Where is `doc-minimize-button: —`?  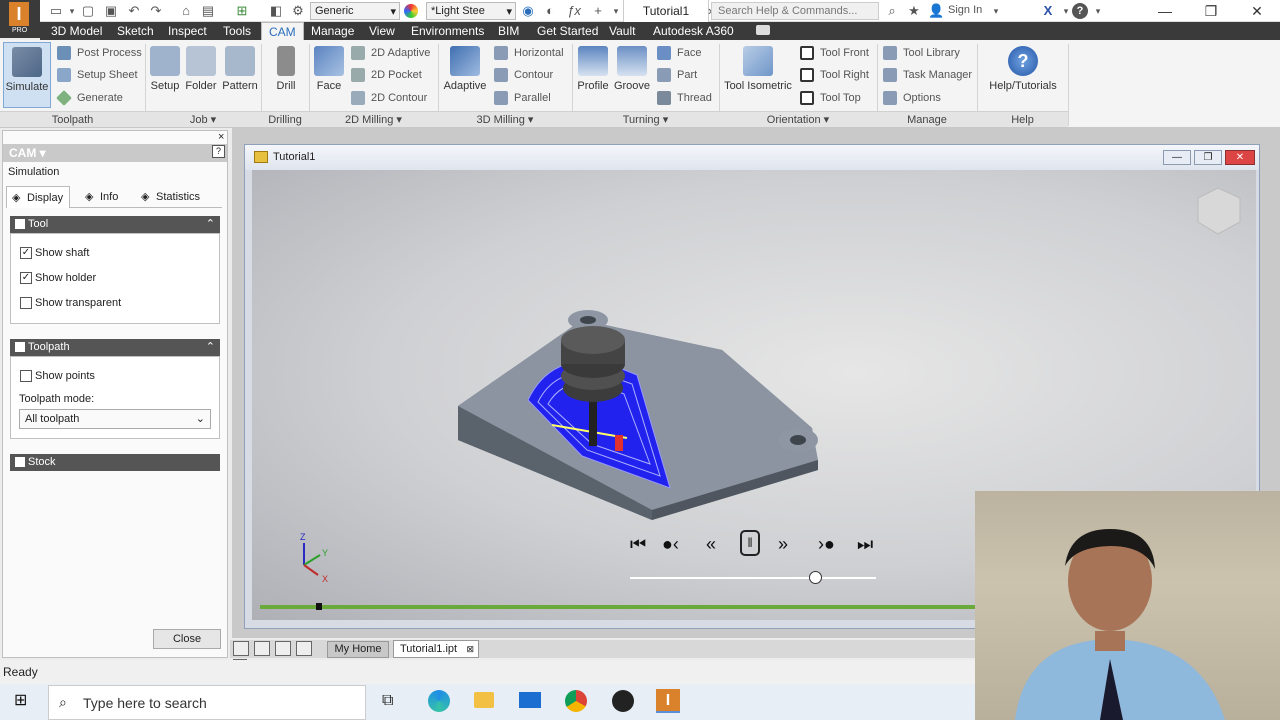
doc-minimize-button: — is located at coordinates (1177, 157).